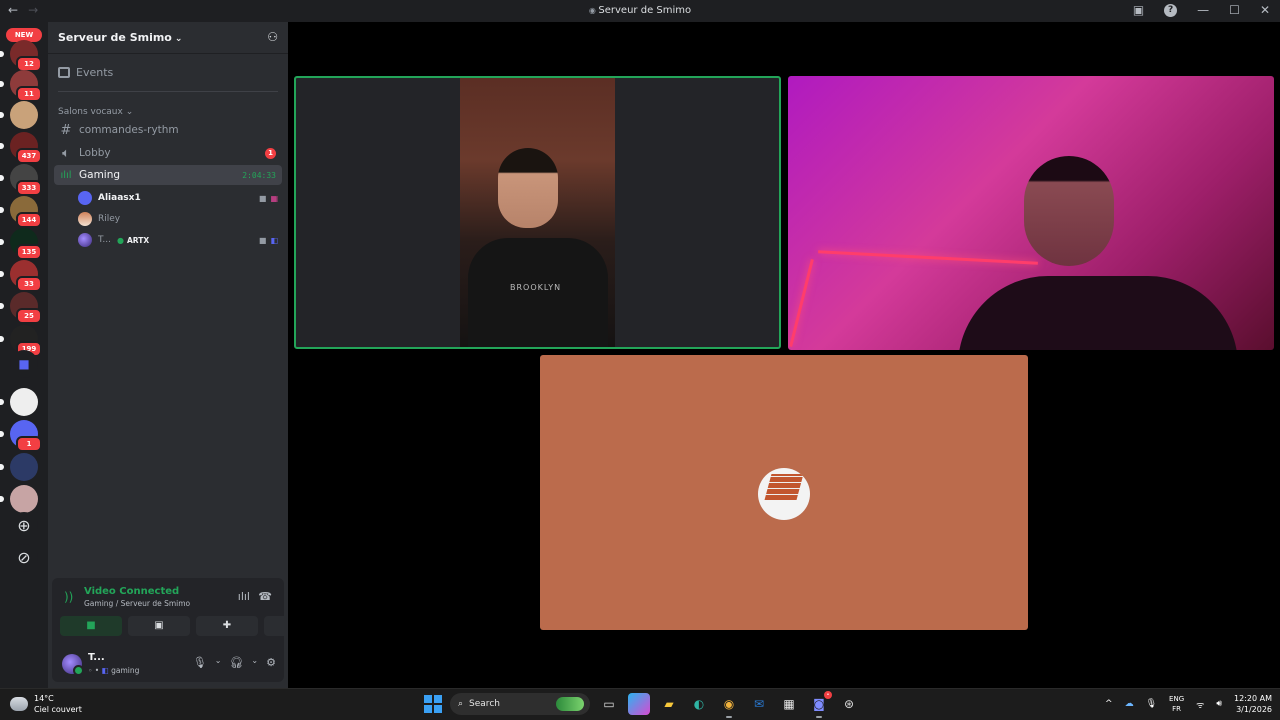  I want to click on discord-icon: ◙ •, so click(820, 704).